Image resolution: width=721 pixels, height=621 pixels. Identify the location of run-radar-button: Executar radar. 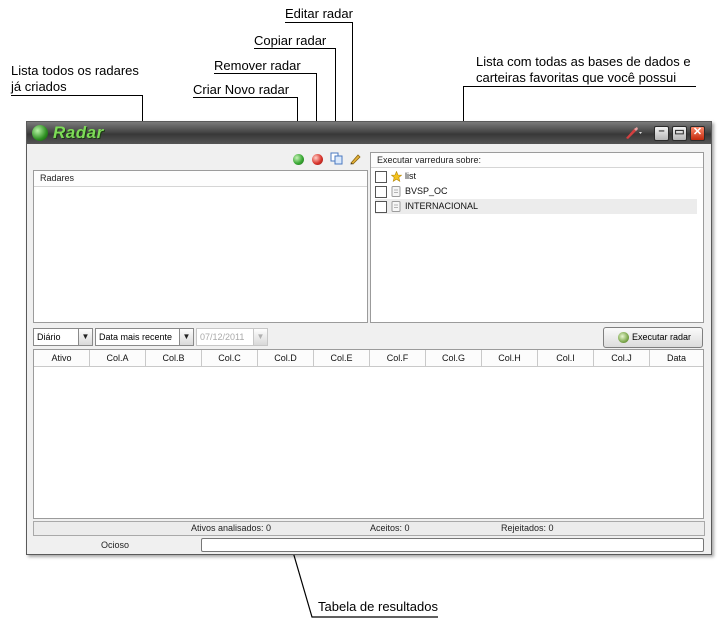
(653, 337).